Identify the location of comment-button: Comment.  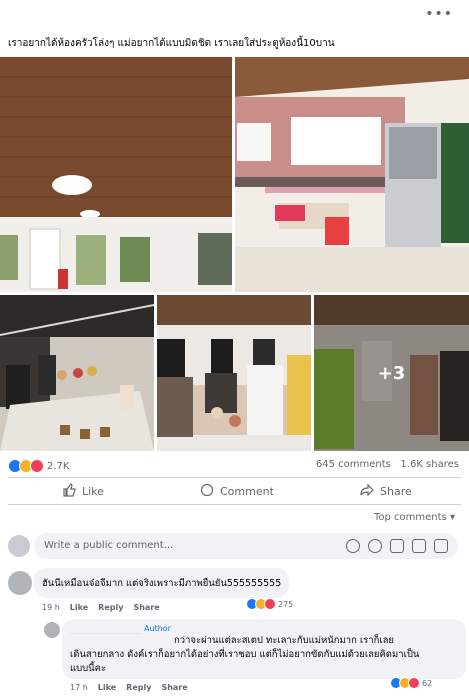
(237, 491).